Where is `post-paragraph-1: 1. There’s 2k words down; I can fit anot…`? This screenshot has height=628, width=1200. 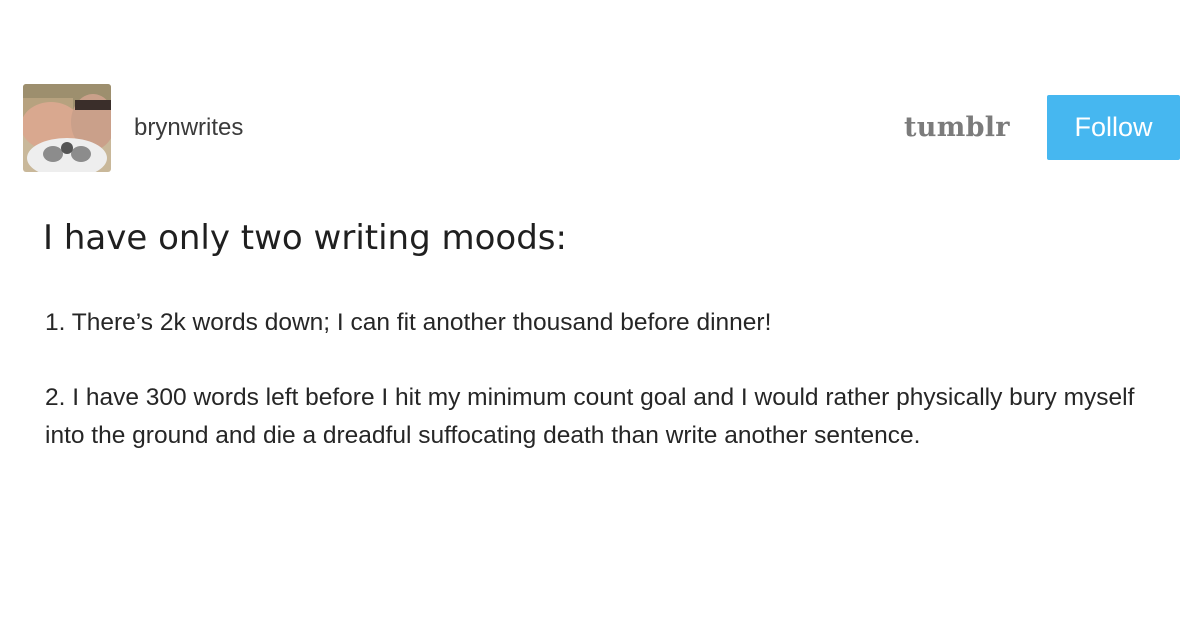 post-paragraph-1: 1. There’s 2k words down; I can fit anot… is located at coordinates (408, 322).